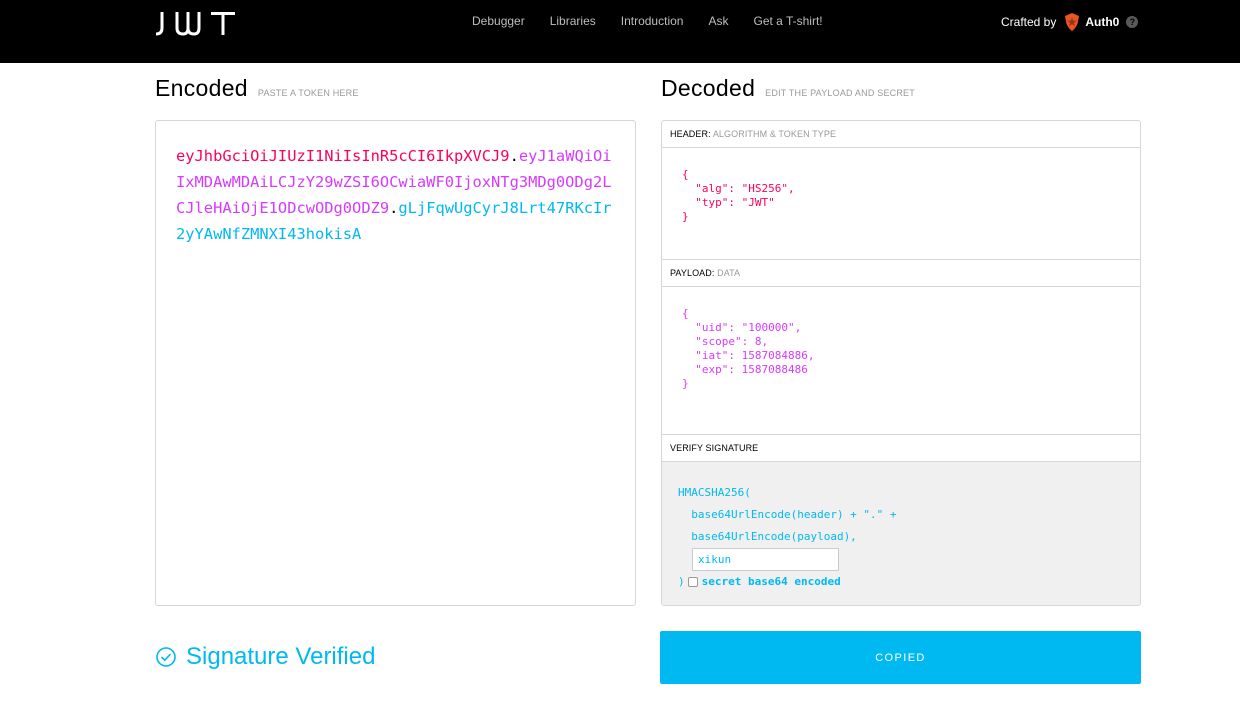 The width and height of the screenshot is (1240, 704). What do you see at coordinates (685, 216) in the screenshot?
I see `header-json-line: }` at bounding box center [685, 216].